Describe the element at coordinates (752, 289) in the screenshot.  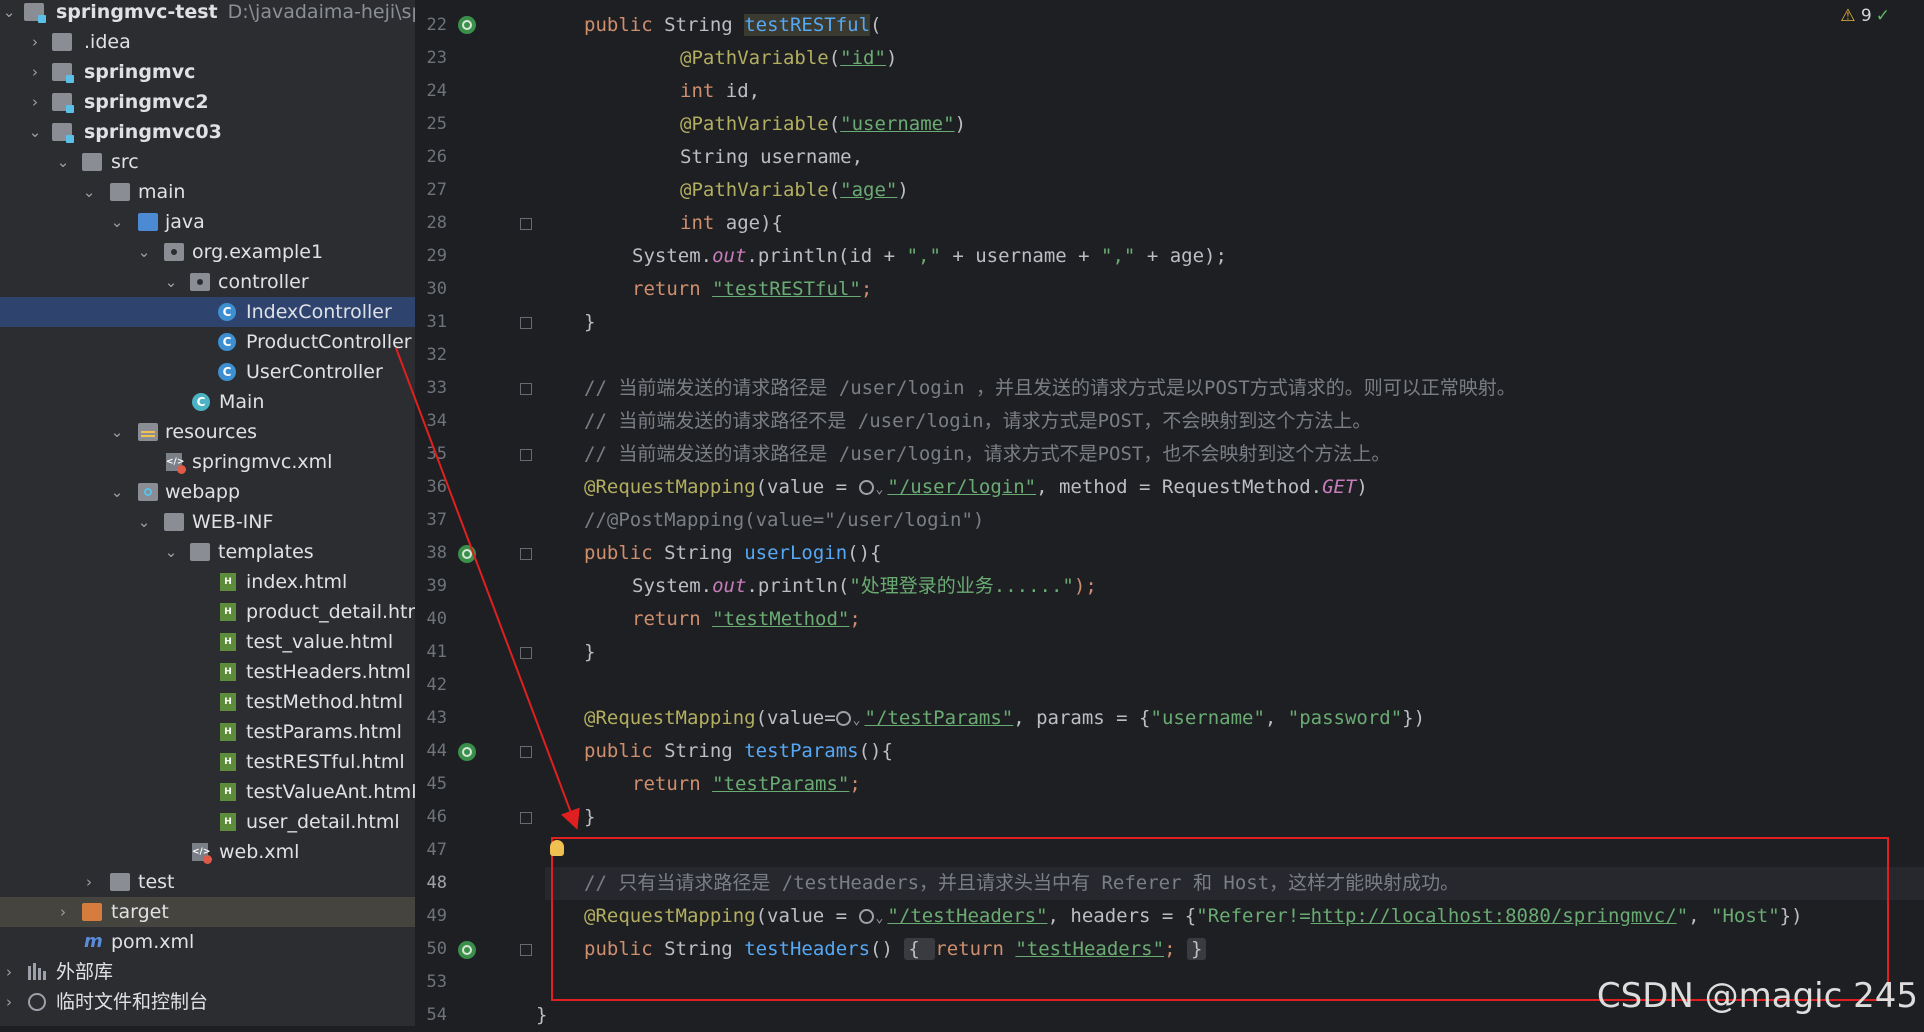
I see `code-line-30: return "testRESTful";` at that location.